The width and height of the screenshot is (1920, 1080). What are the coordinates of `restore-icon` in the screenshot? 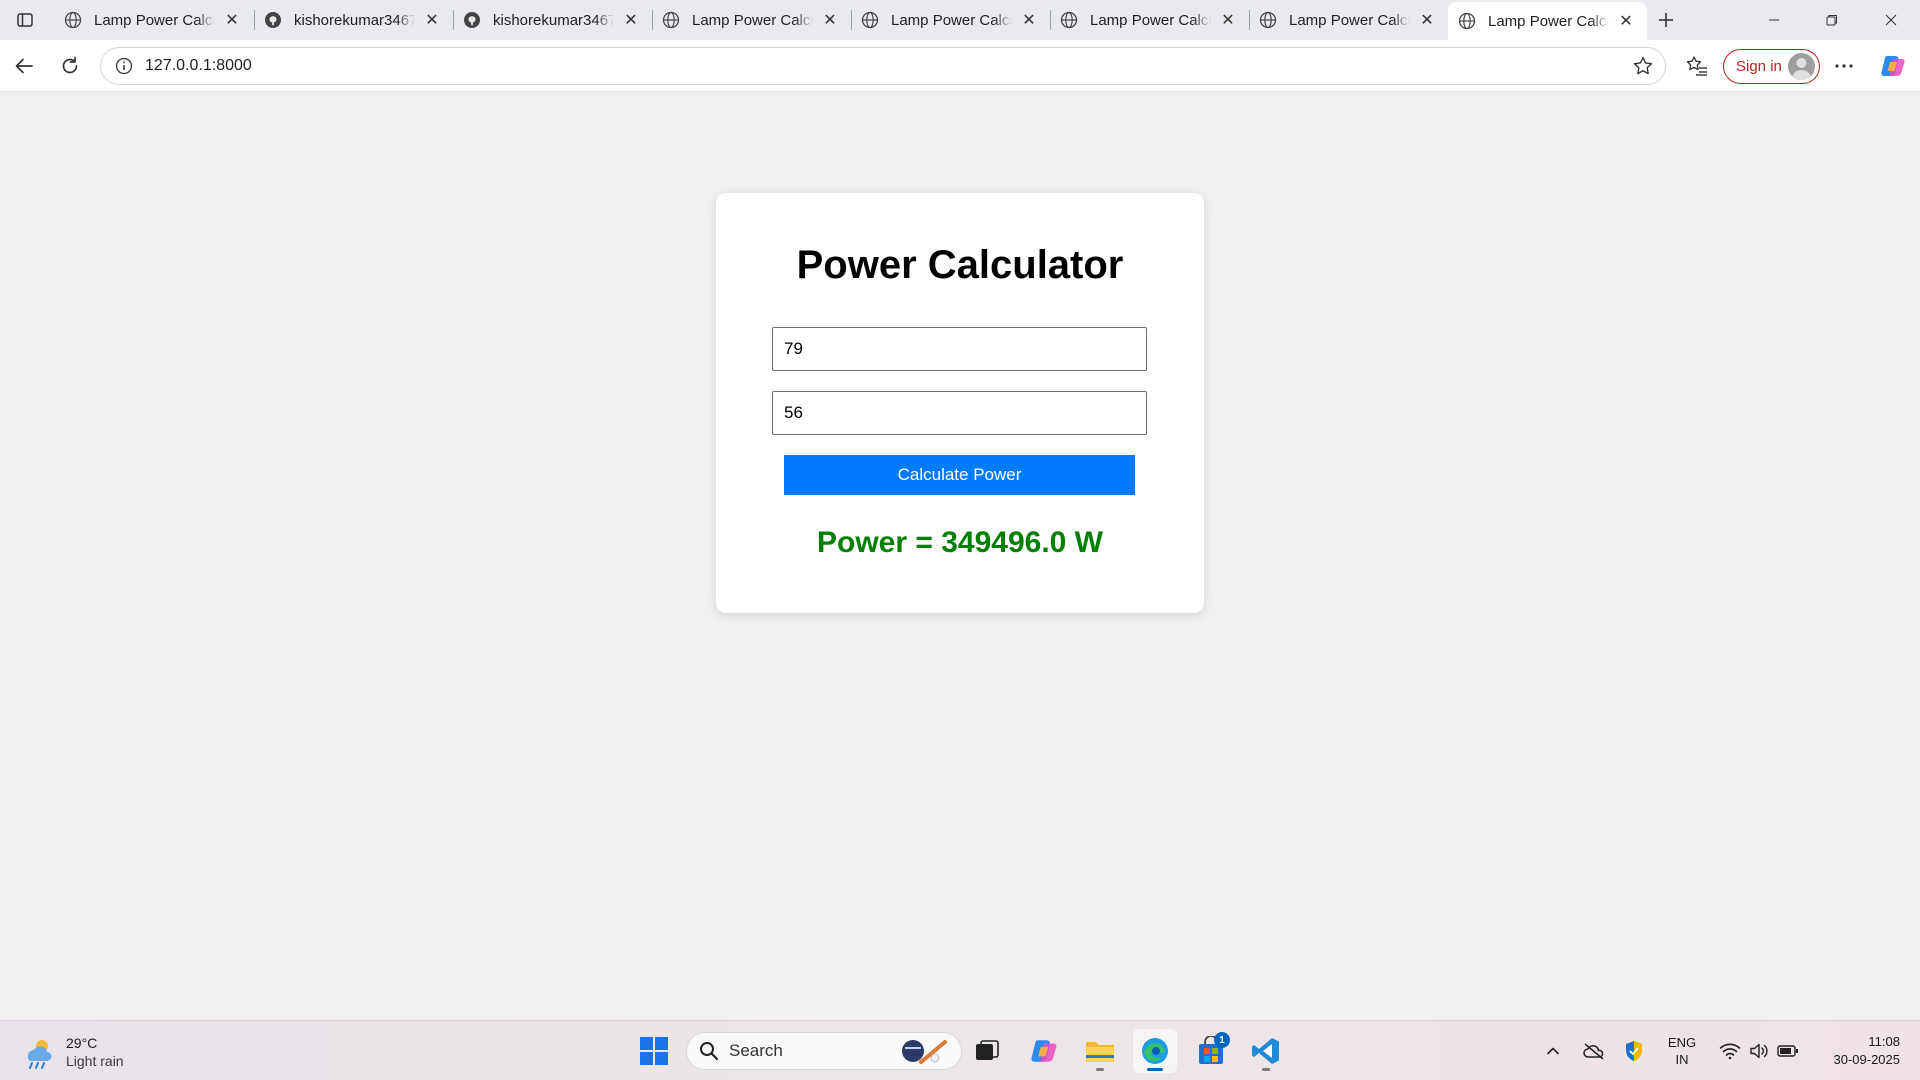 It's located at (1831, 20).